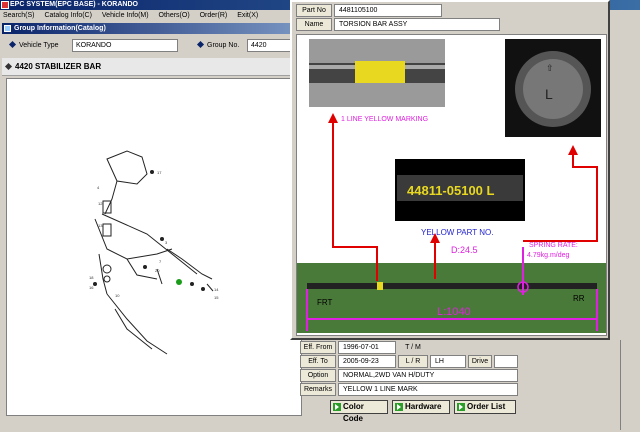  Describe the element at coordinates (318, 347) in the screenshot. I see `eff-from-label: Eff. From` at that location.